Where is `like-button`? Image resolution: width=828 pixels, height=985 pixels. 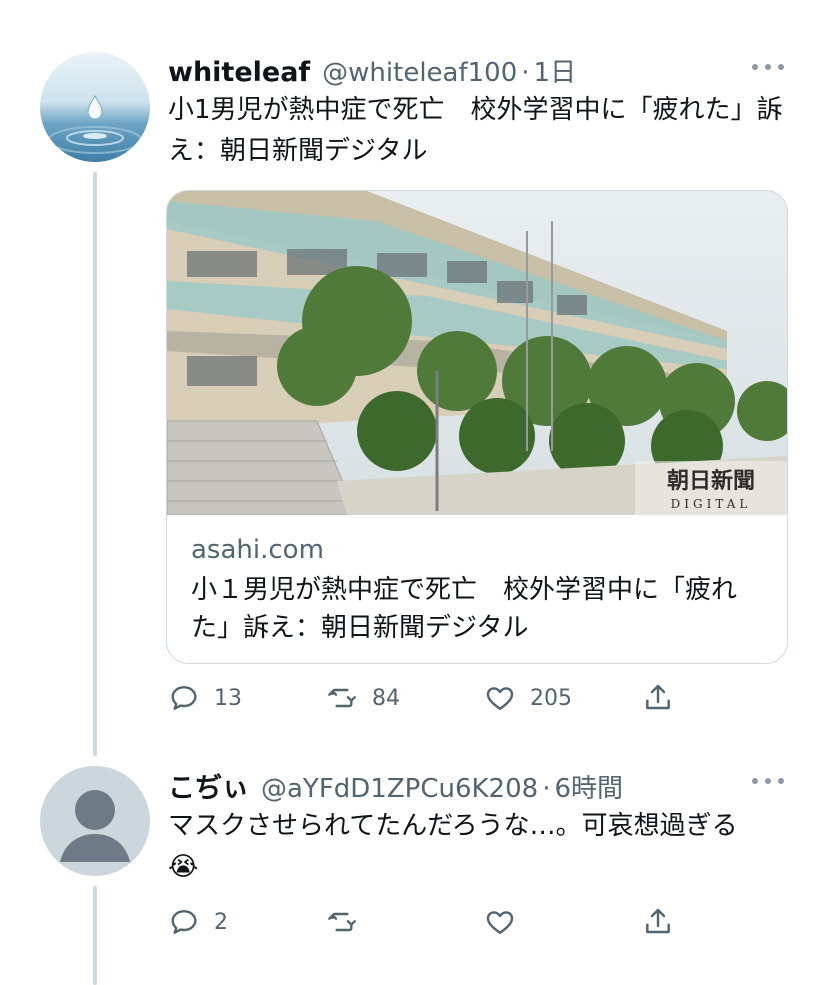
like-button is located at coordinates (563, 922).